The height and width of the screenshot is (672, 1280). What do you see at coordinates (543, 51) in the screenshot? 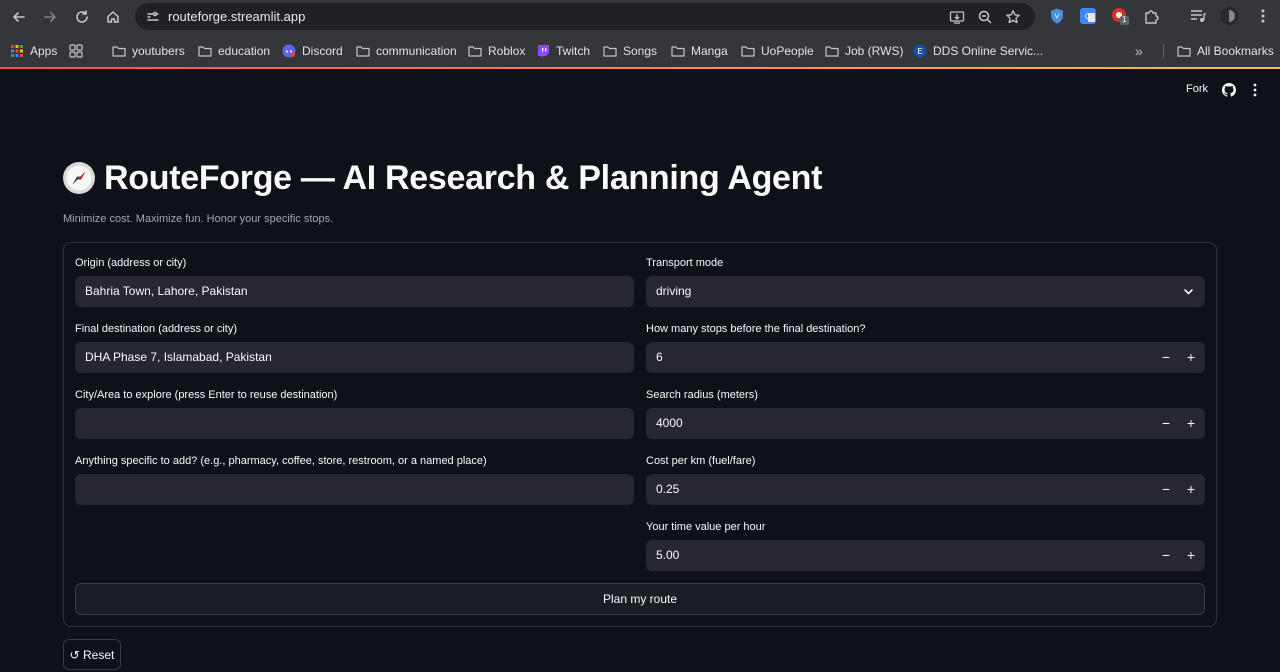
I see `twitch-icon` at bounding box center [543, 51].